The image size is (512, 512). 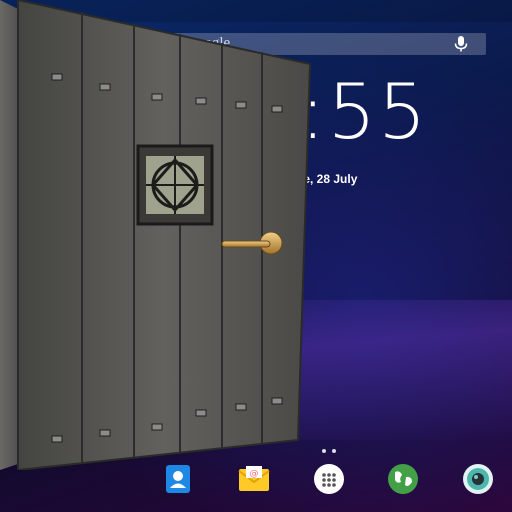 I want to click on page-indicator, so click(x=330, y=451).